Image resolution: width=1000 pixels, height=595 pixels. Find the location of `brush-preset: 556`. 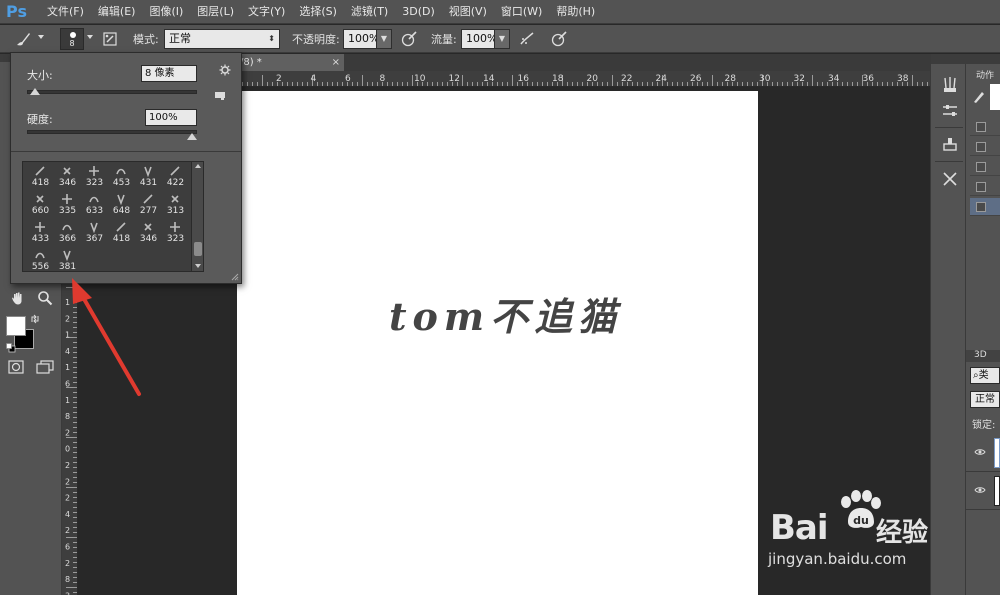

brush-preset: 556 is located at coordinates (40, 260).